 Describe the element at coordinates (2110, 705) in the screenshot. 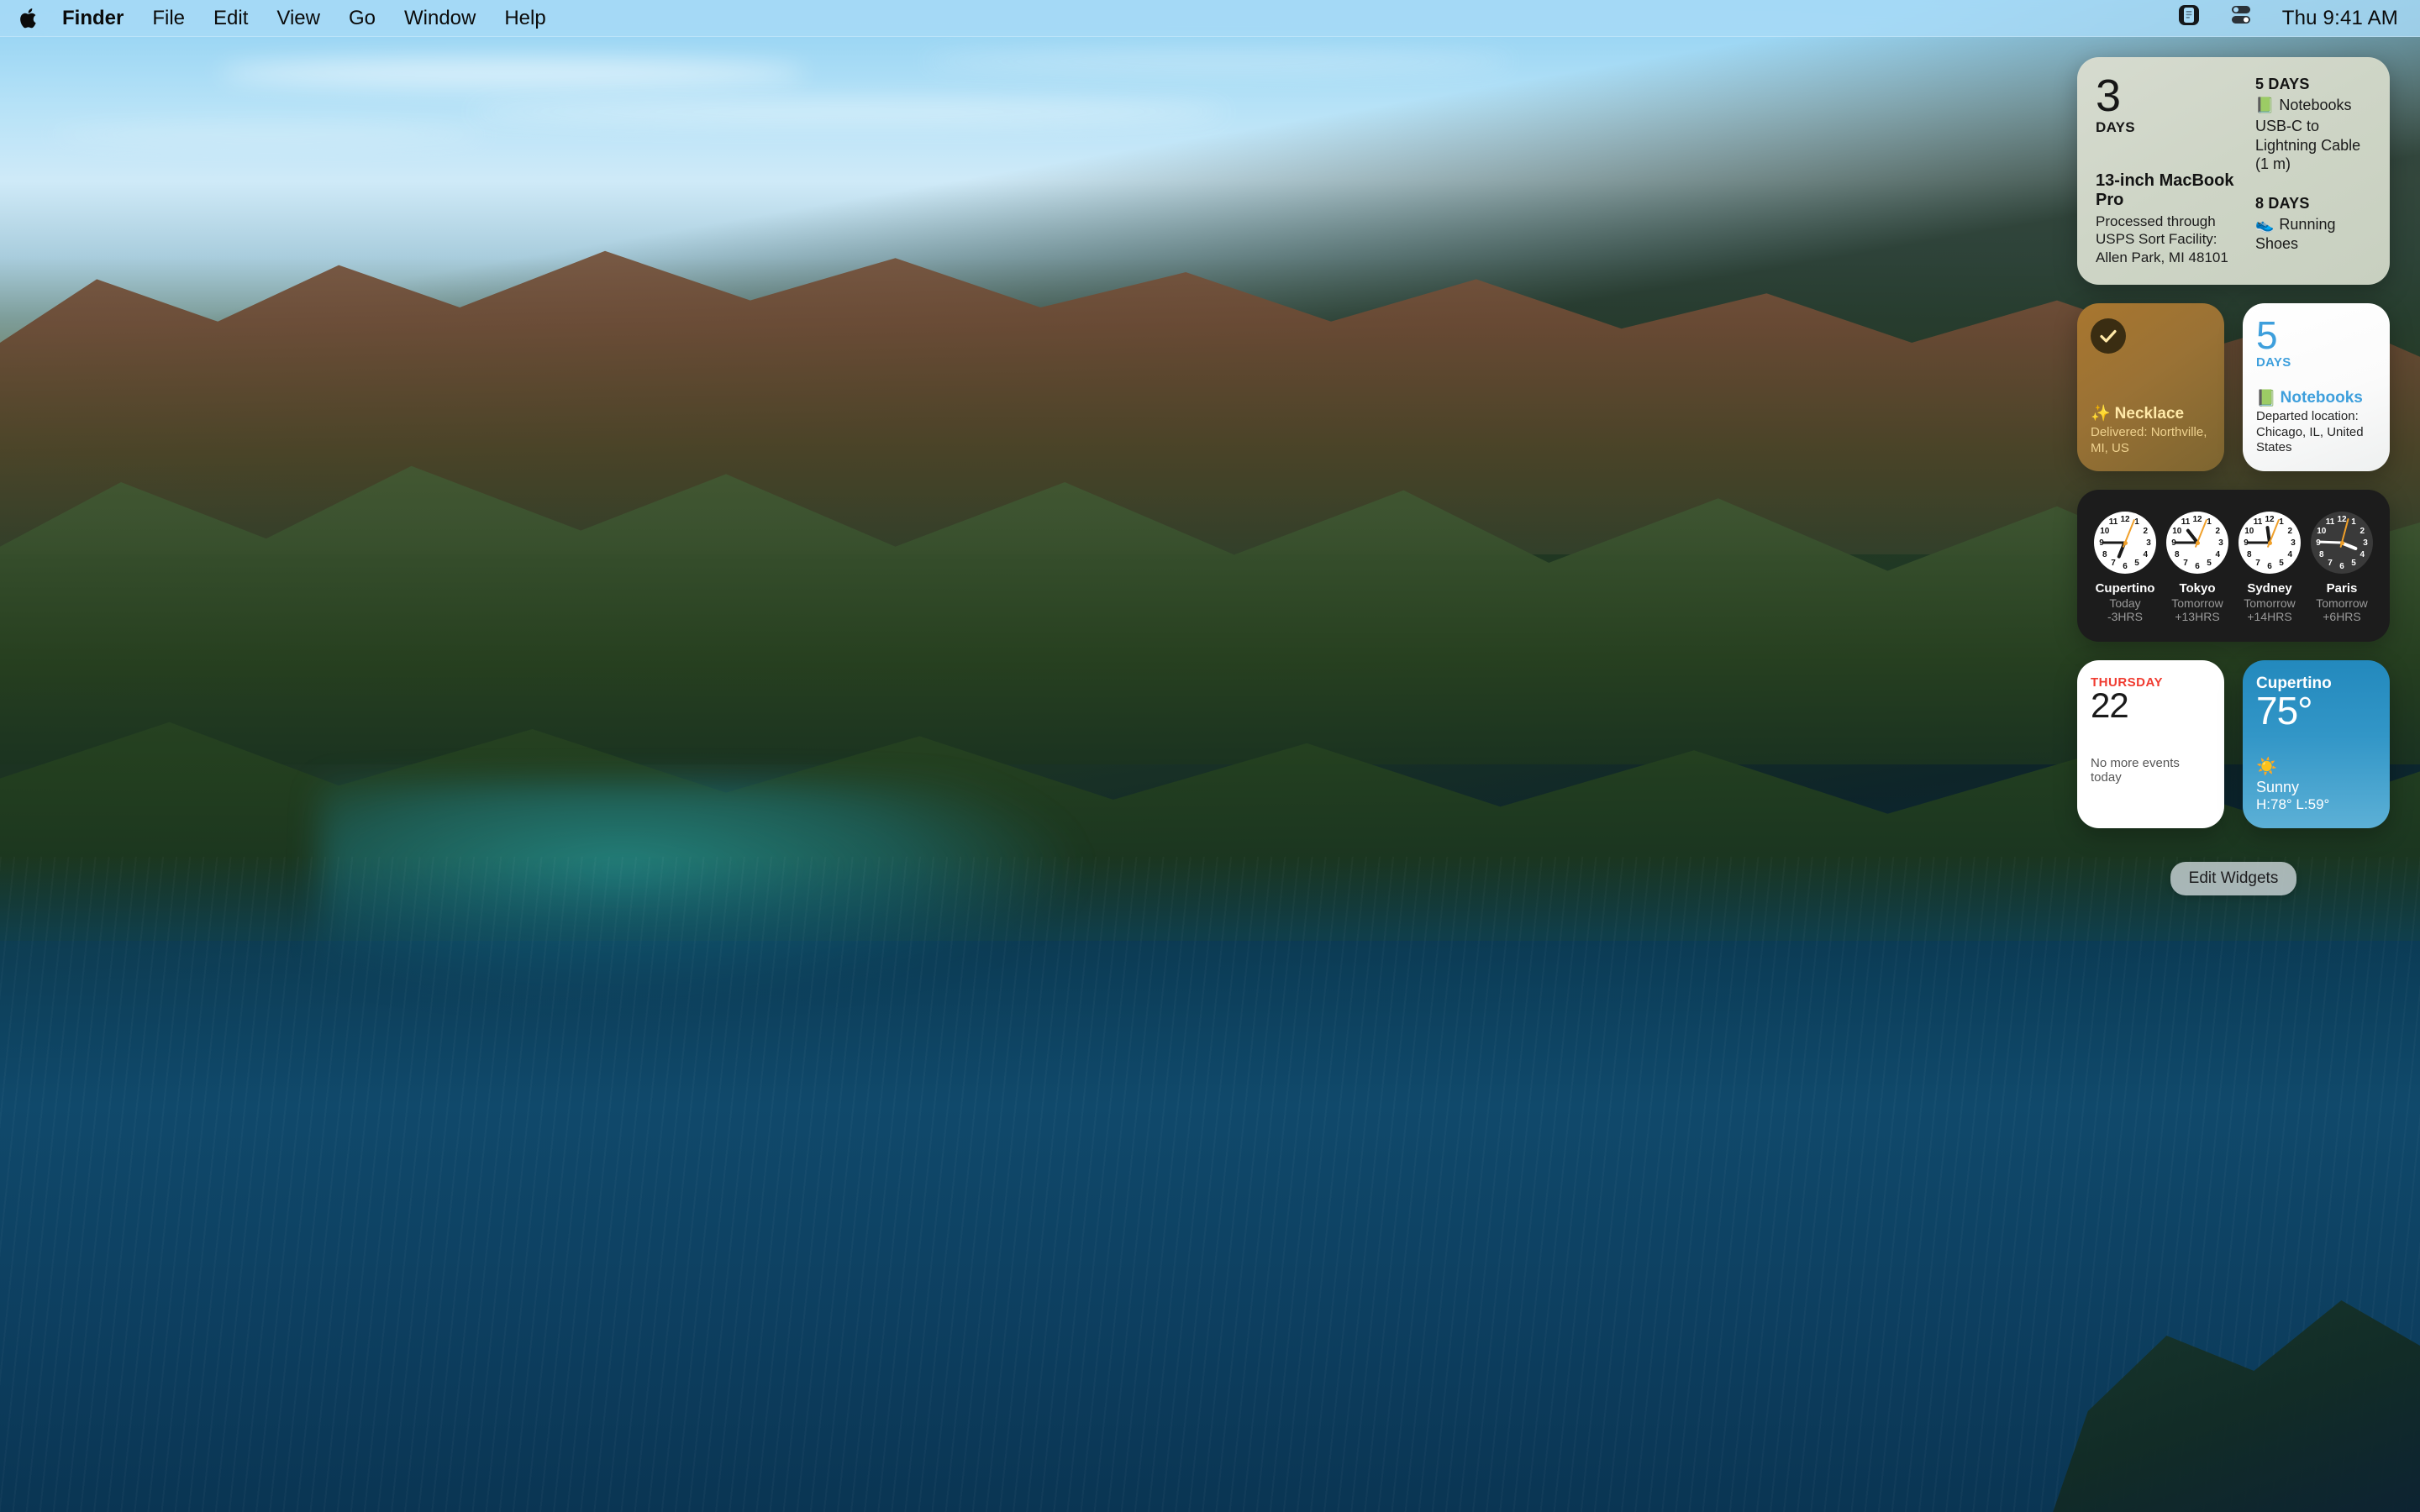

I see `calendar-date-number: 22` at that location.